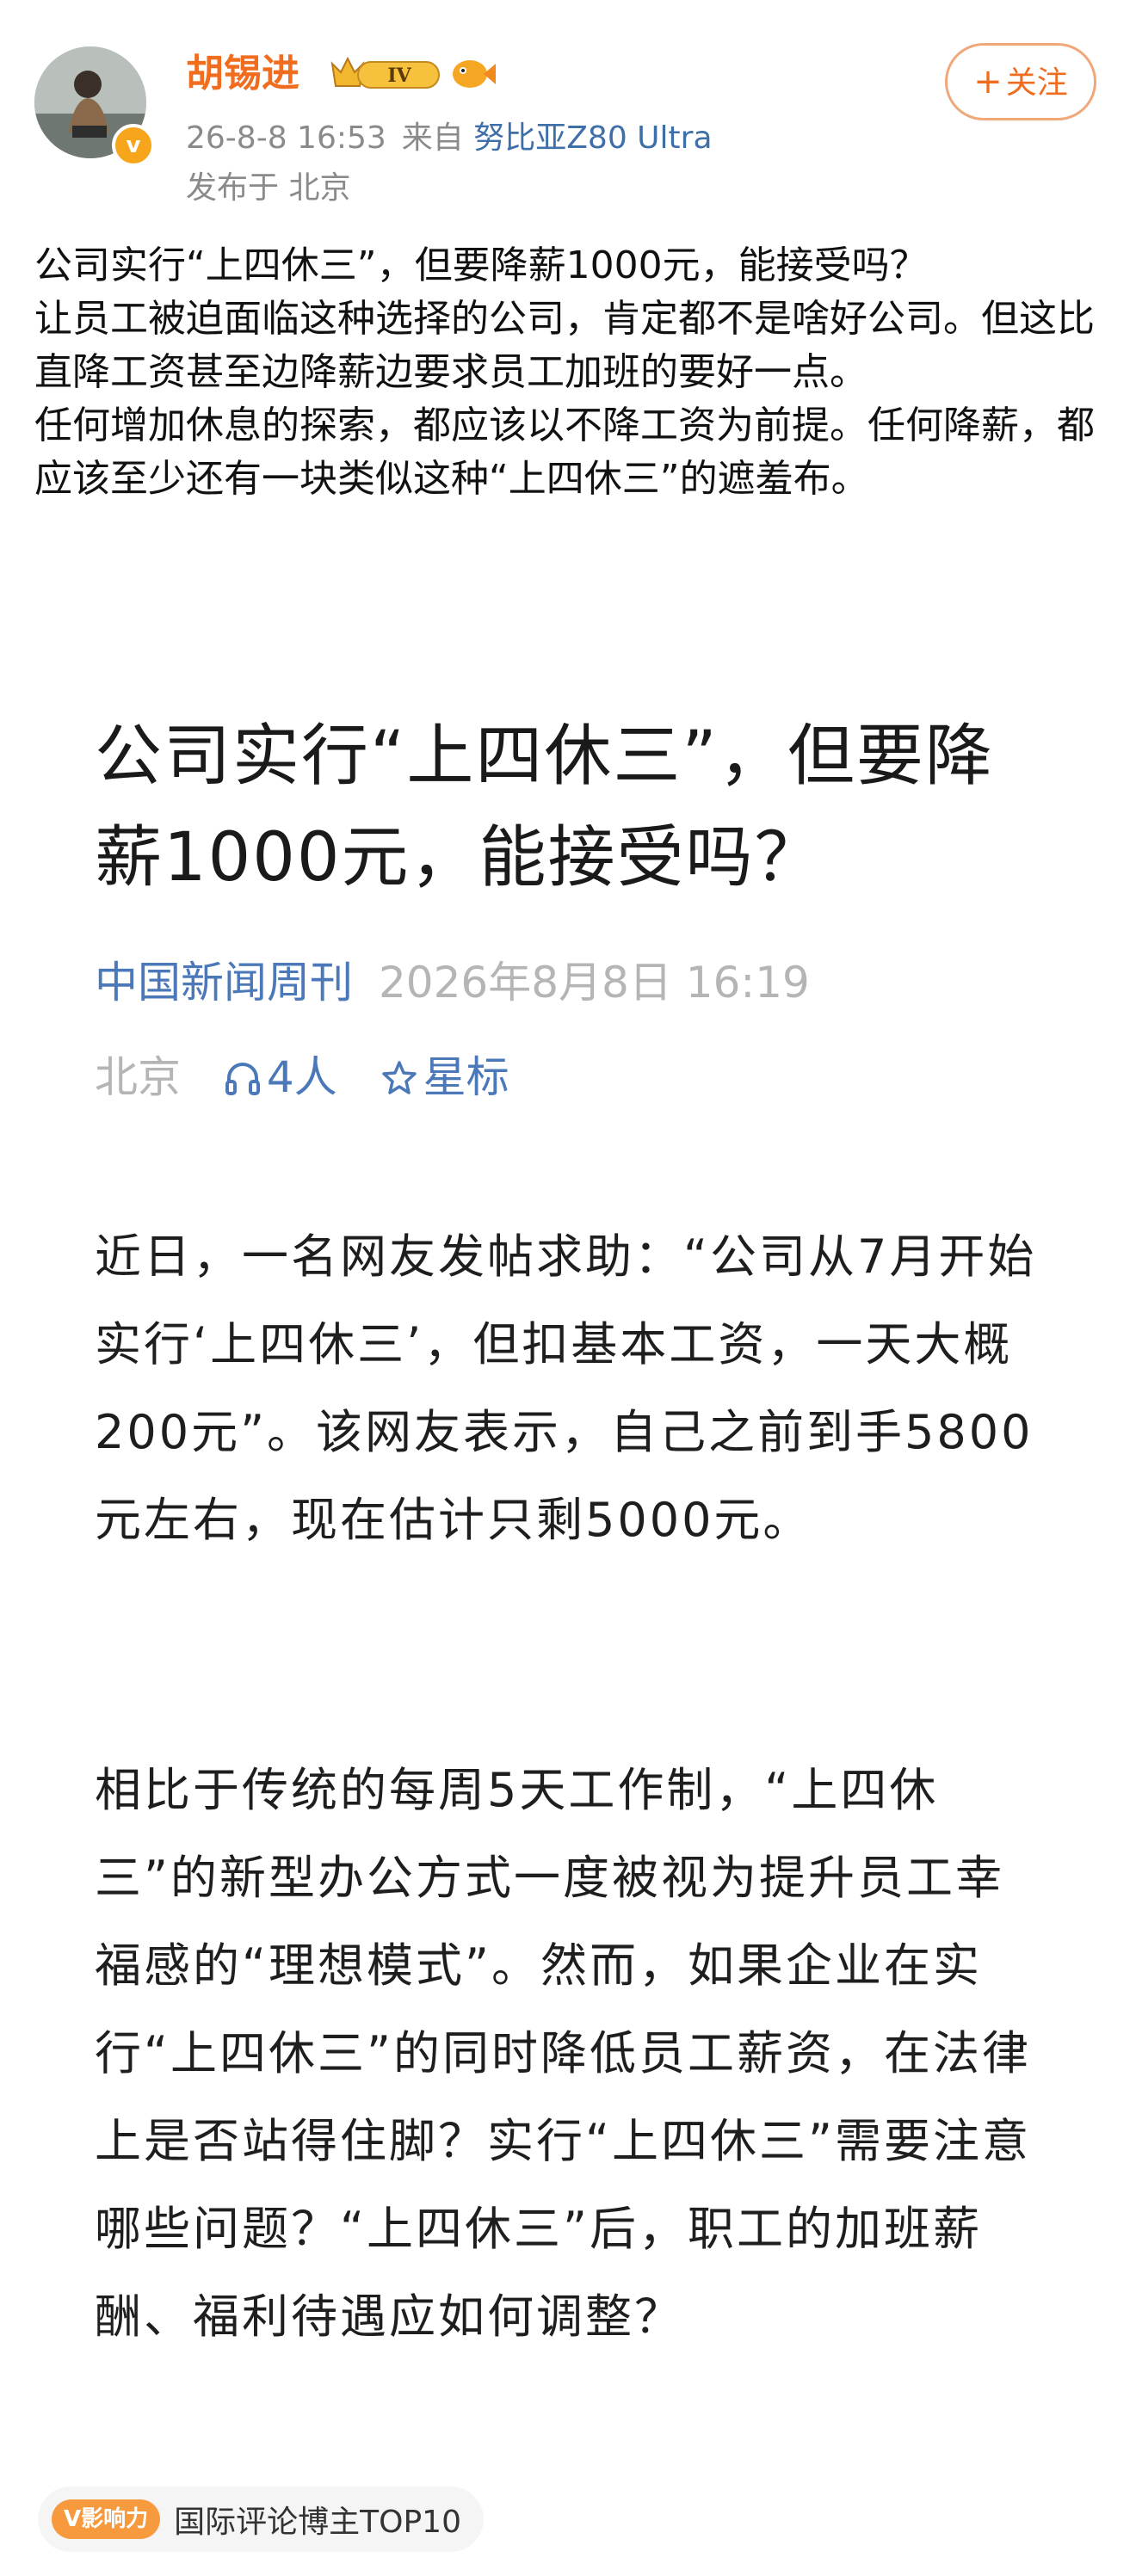 This screenshot has width=1136, height=2576. I want to click on listeners-count: 4人, so click(287, 1077).